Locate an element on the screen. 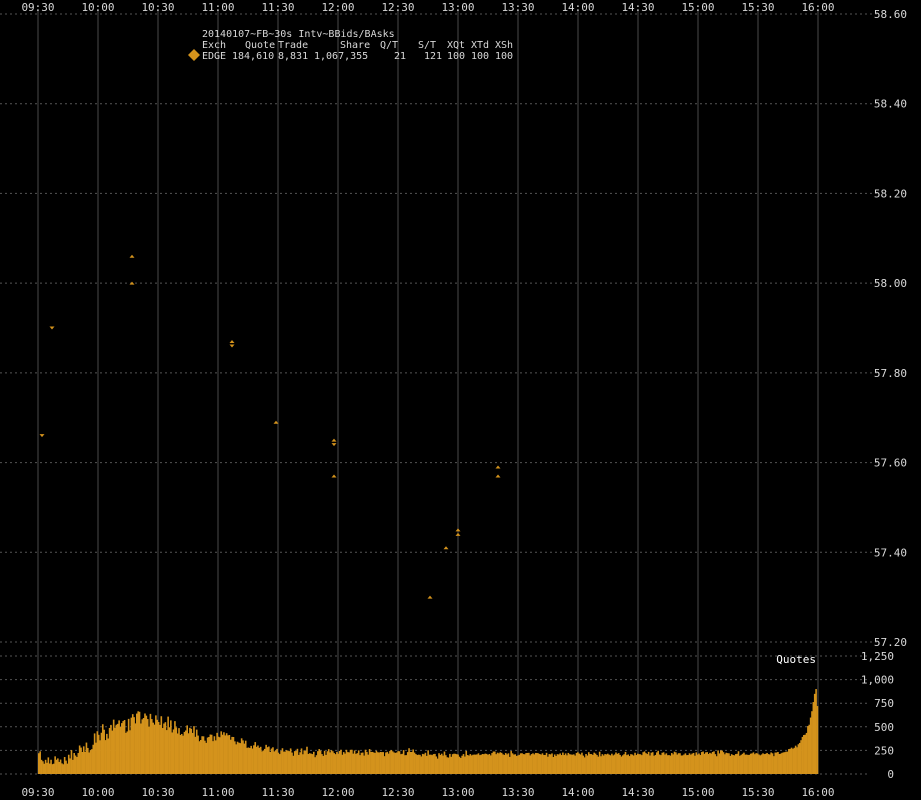  time-tick-top-7: 13:00 is located at coordinates (457, 7).